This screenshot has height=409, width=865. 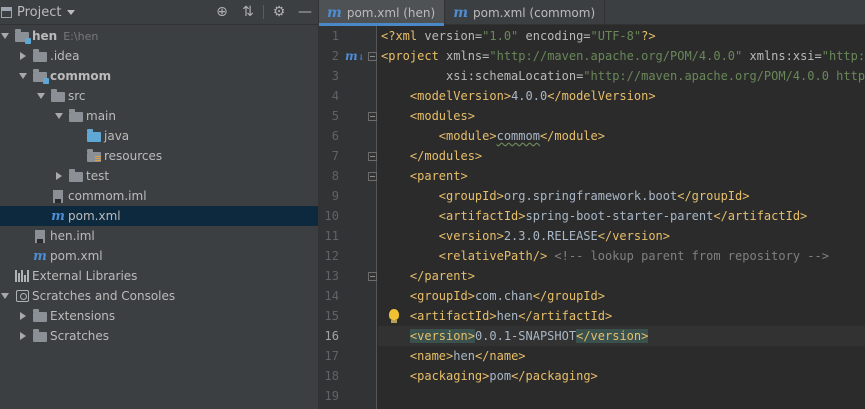 What do you see at coordinates (438, 176) in the screenshot?
I see `code-token: <parent>` at bounding box center [438, 176].